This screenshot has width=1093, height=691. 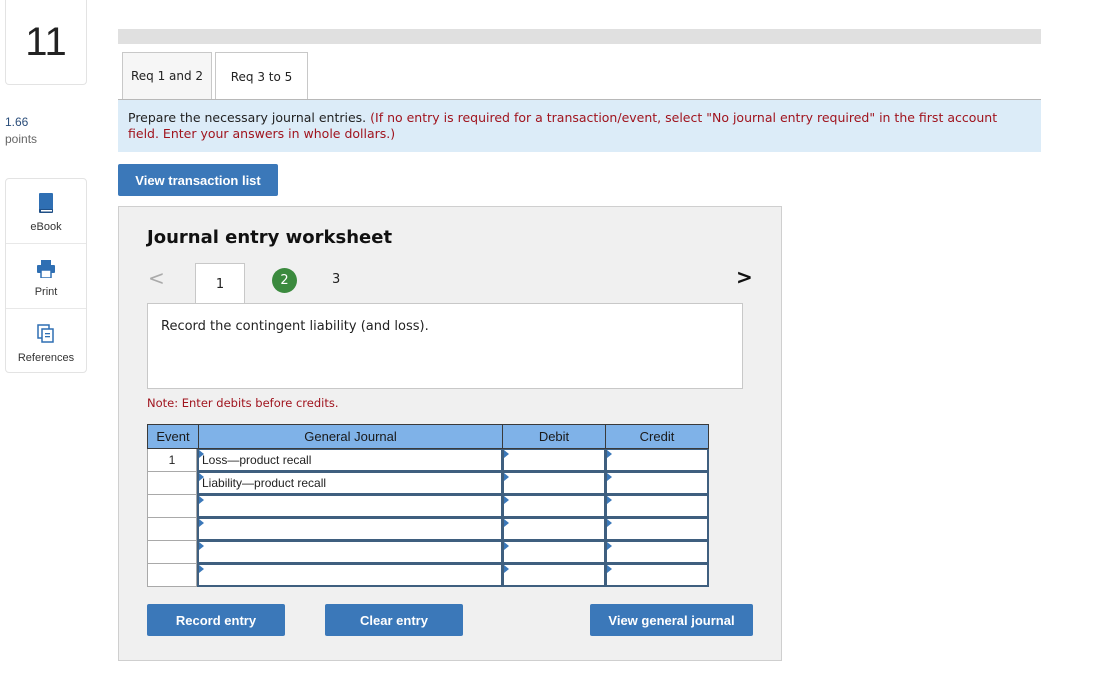 What do you see at coordinates (172, 460) in the screenshot?
I see `event-cell: 1` at bounding box center [172, 460].